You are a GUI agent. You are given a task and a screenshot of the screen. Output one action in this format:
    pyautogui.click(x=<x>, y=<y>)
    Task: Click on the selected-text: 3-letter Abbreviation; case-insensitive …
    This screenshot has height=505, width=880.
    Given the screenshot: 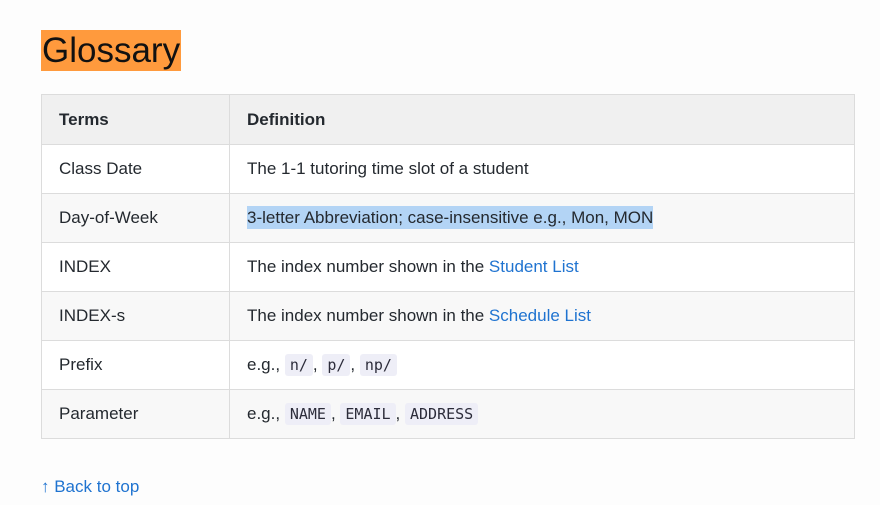 What is the action you would take?
    pyautogui.click(x=450, y=217)
    